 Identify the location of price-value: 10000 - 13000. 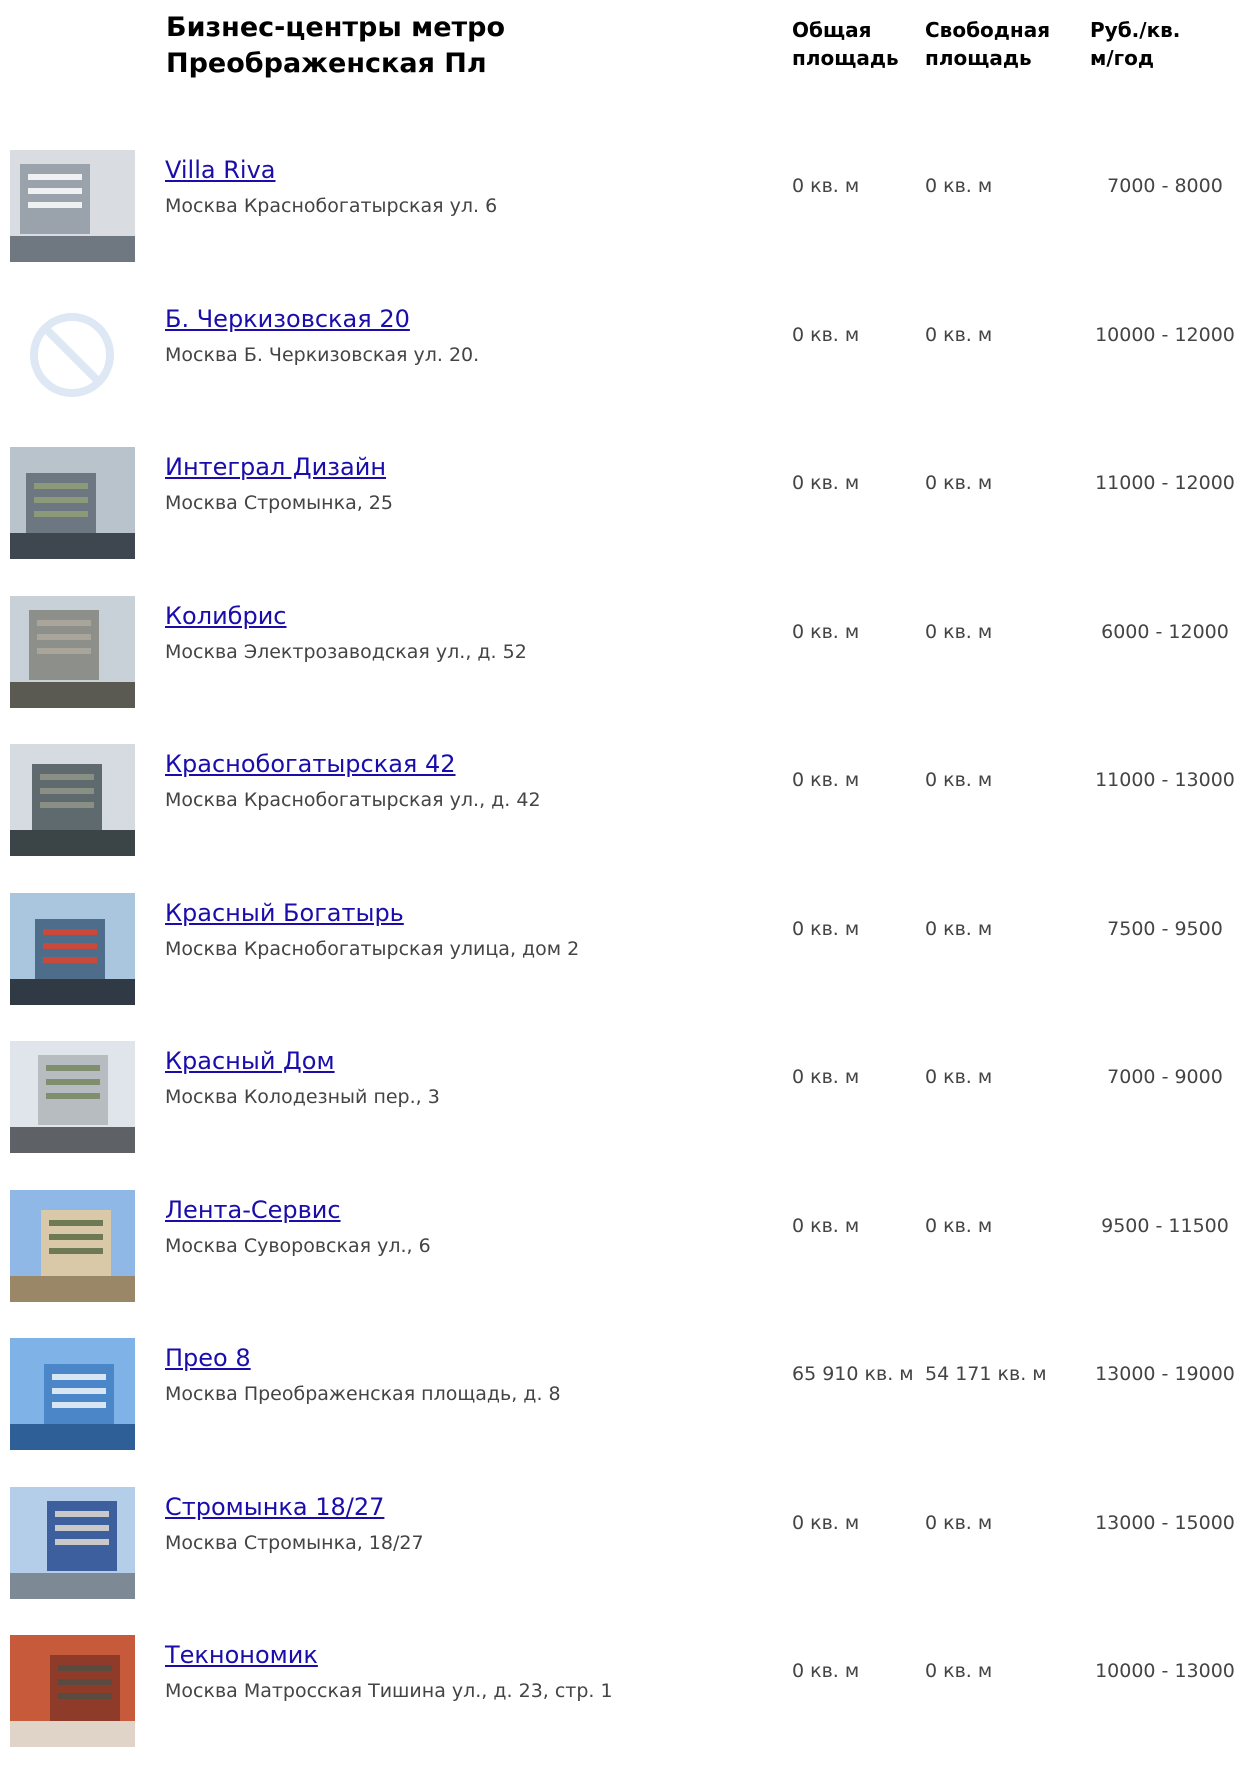
(1165, 1671).